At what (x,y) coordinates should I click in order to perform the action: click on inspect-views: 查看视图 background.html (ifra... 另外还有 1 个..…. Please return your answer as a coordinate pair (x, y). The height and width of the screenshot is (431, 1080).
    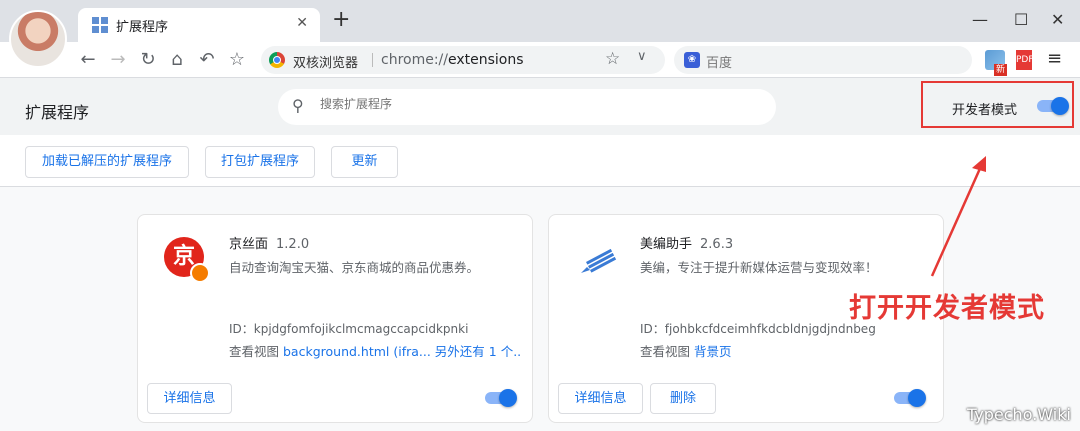
    Looking at the image, I should click on (375, 350).